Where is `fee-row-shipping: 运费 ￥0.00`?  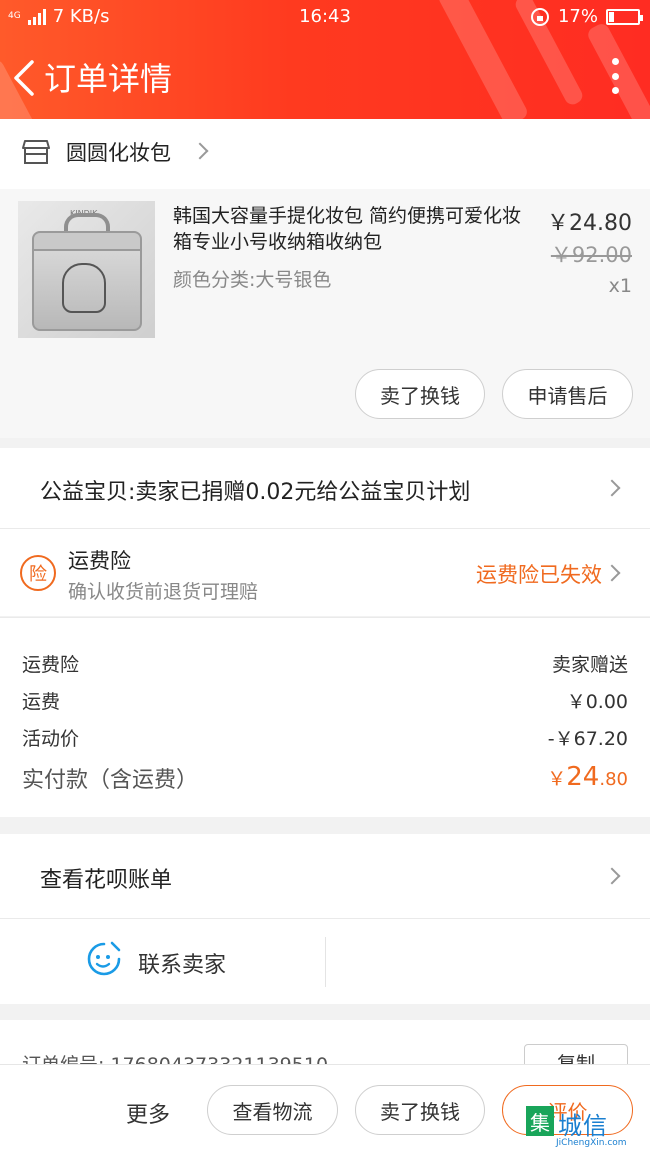 fee-row-shipping: 运费 ￥0.00 is located at coordinates (325, 701).